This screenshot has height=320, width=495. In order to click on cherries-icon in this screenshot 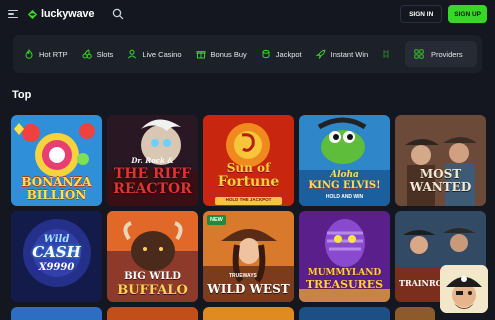, I will do `click(87, 54)`.